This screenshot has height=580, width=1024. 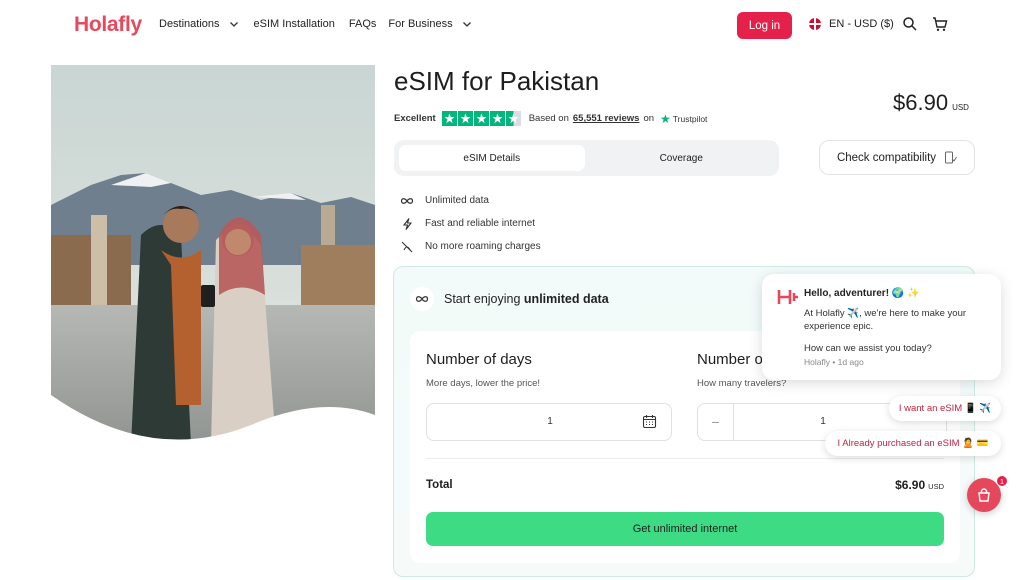 I want to click on no-roaming-icon, so click(x=407, y=247).